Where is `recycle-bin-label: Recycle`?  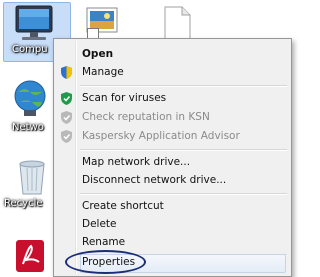 recycle-bin-label: Recycle is located at coordinates (23, 203).